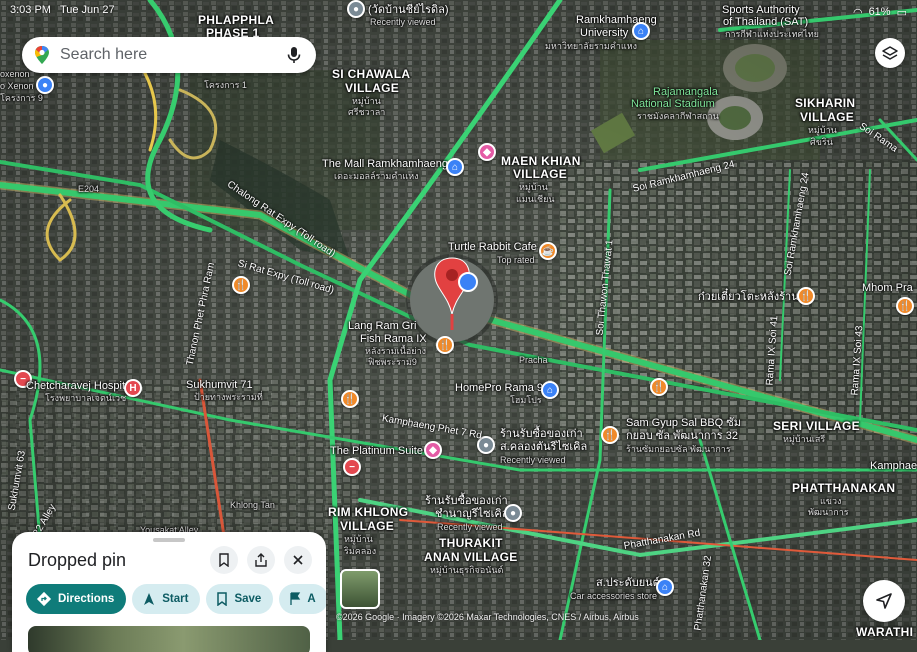 The height and width of the screenshot is (652, 917). Describe the element at coordinates (533, 360) in the screenshot. I see `label-pracha: Pracha` at that location.